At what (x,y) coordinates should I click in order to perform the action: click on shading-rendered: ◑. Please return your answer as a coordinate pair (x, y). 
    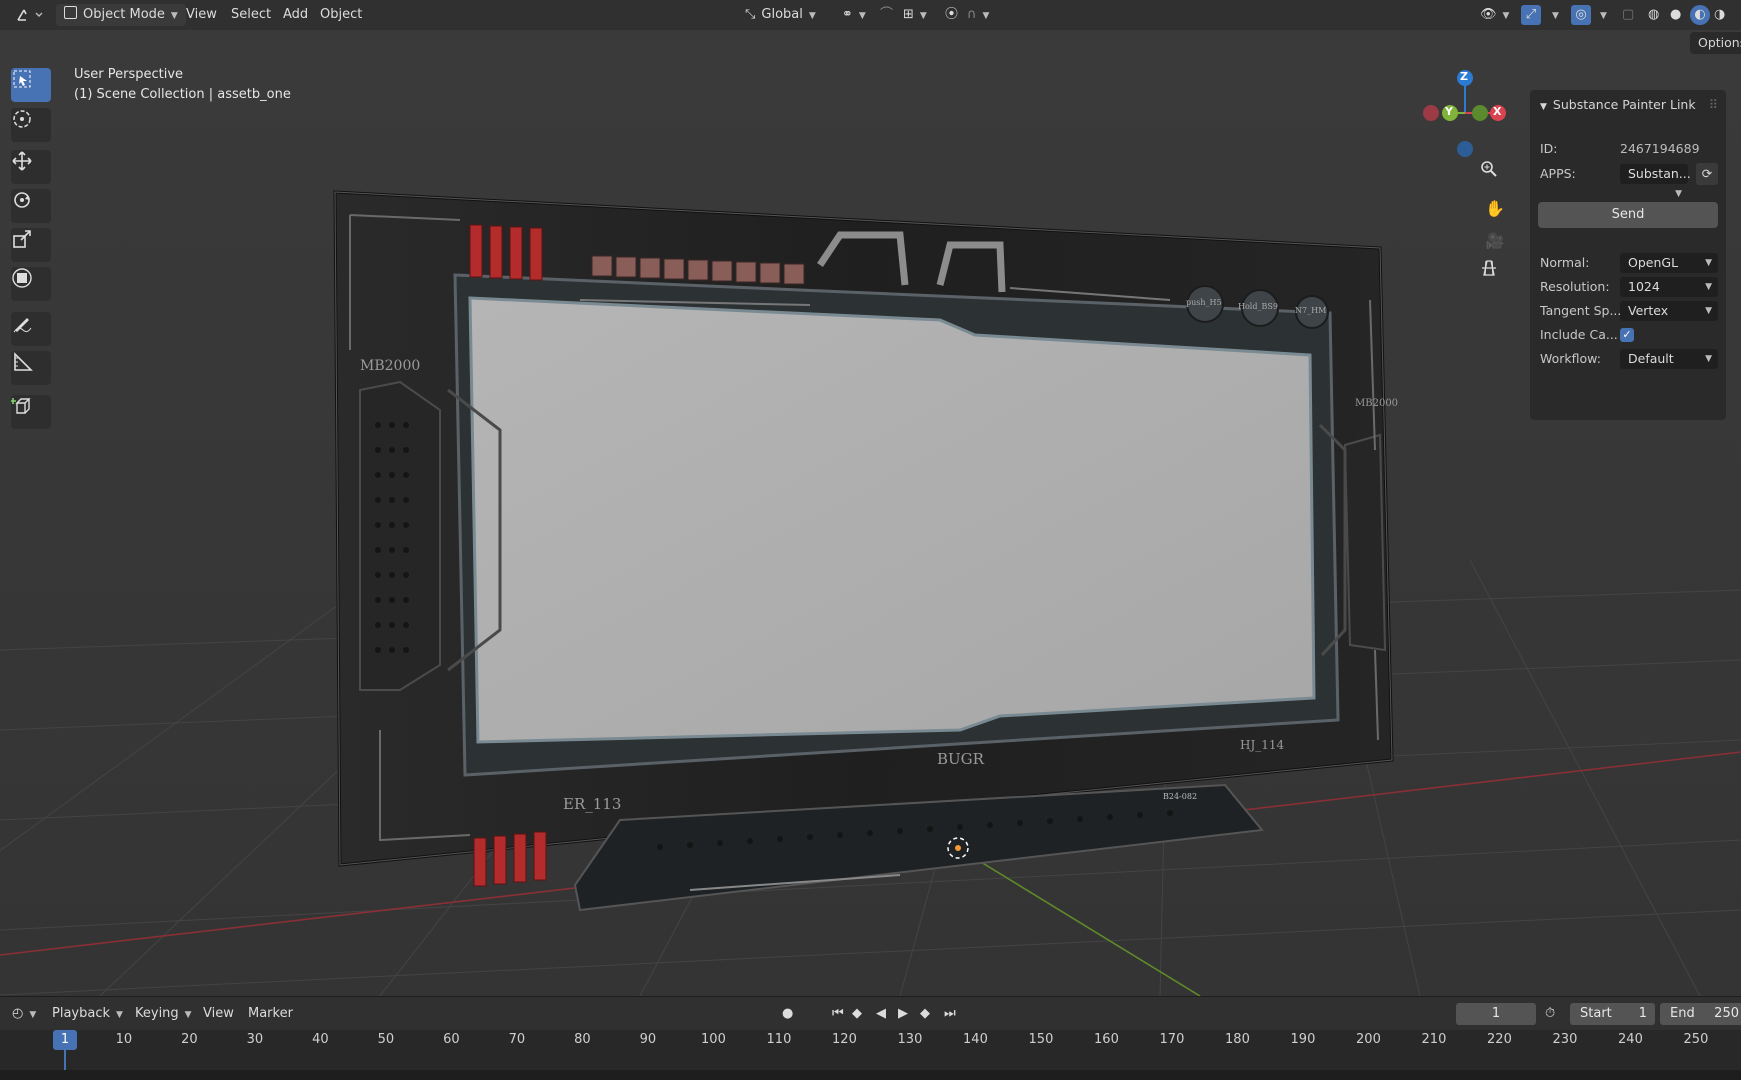
    Looking at the image, I should click on (1719, 15).